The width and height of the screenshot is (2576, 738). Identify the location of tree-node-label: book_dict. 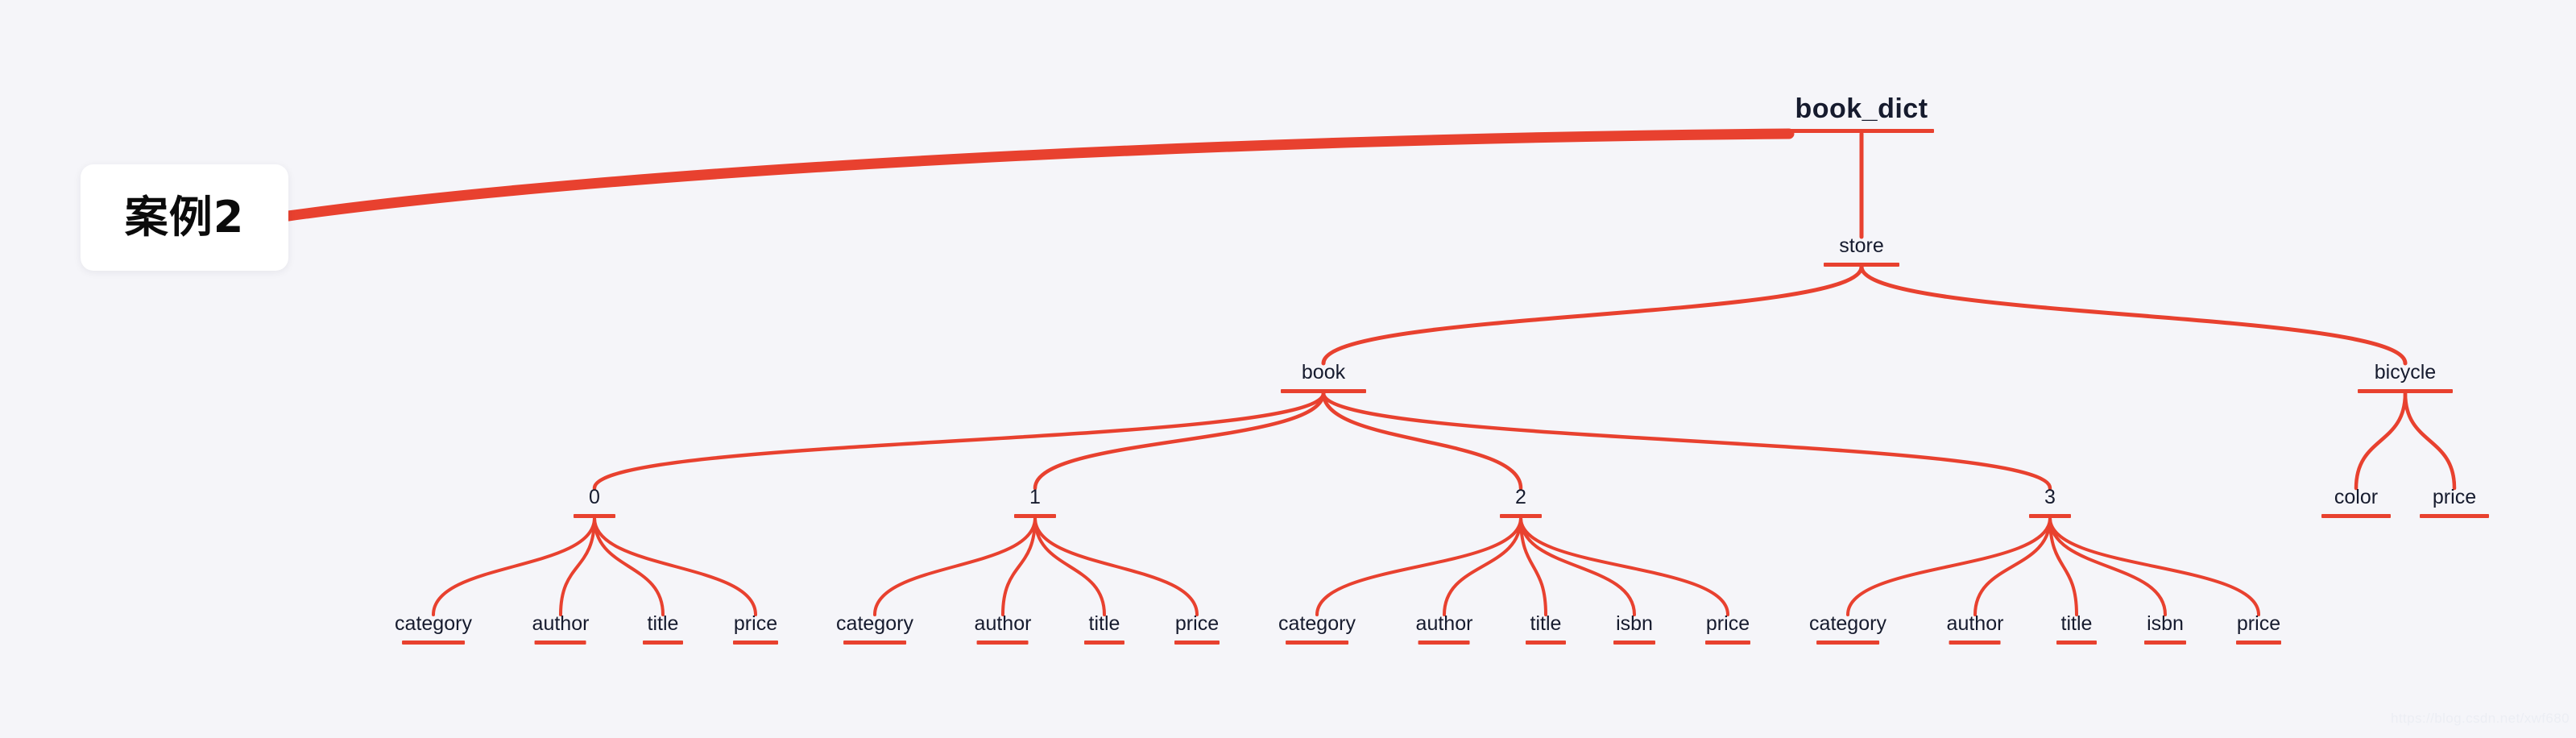
(1861, 108).